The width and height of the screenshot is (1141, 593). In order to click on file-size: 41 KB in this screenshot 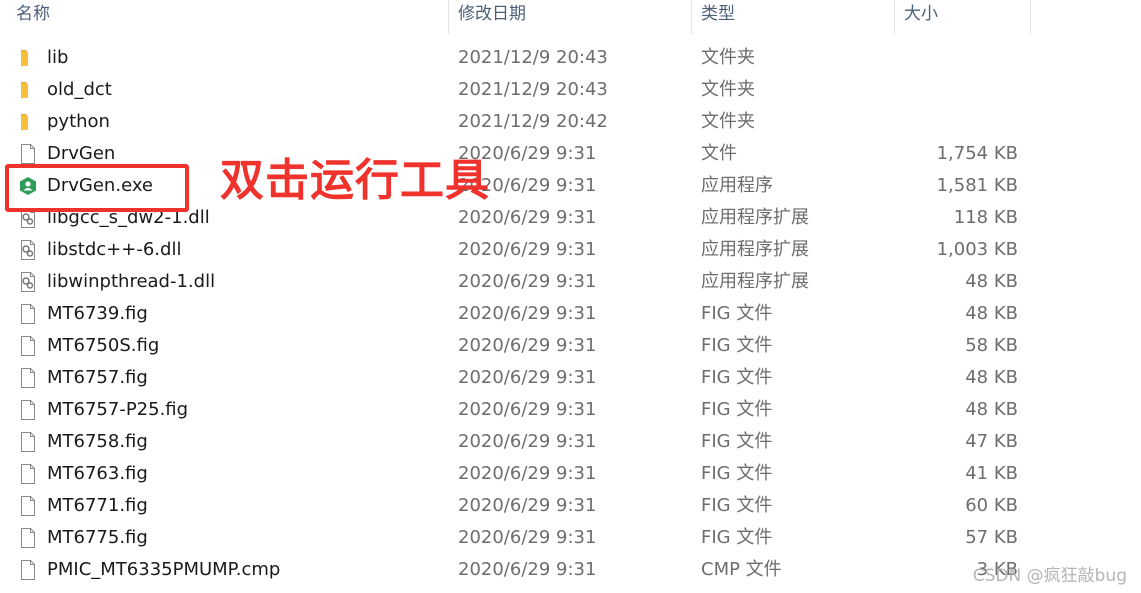, I will do `click(991, 473)`.